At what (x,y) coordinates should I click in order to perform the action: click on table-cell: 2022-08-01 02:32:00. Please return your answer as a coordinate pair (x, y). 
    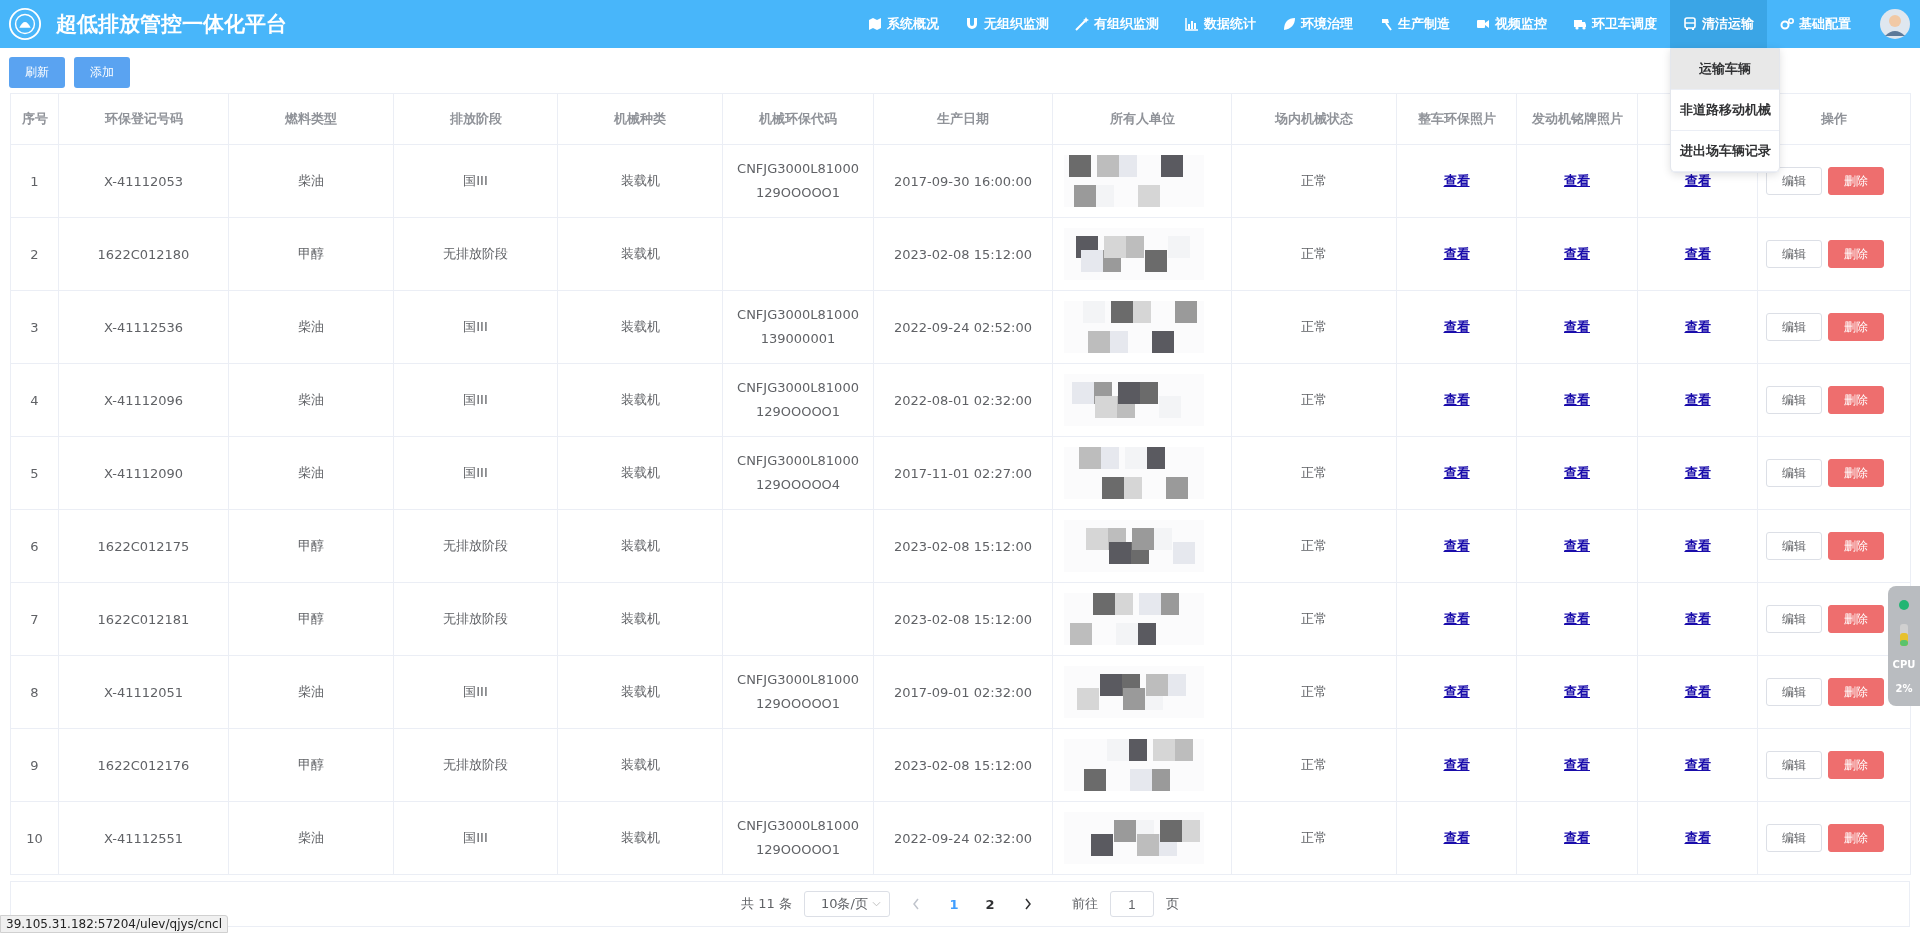
    Looking at the image, I should click on (963, 400).